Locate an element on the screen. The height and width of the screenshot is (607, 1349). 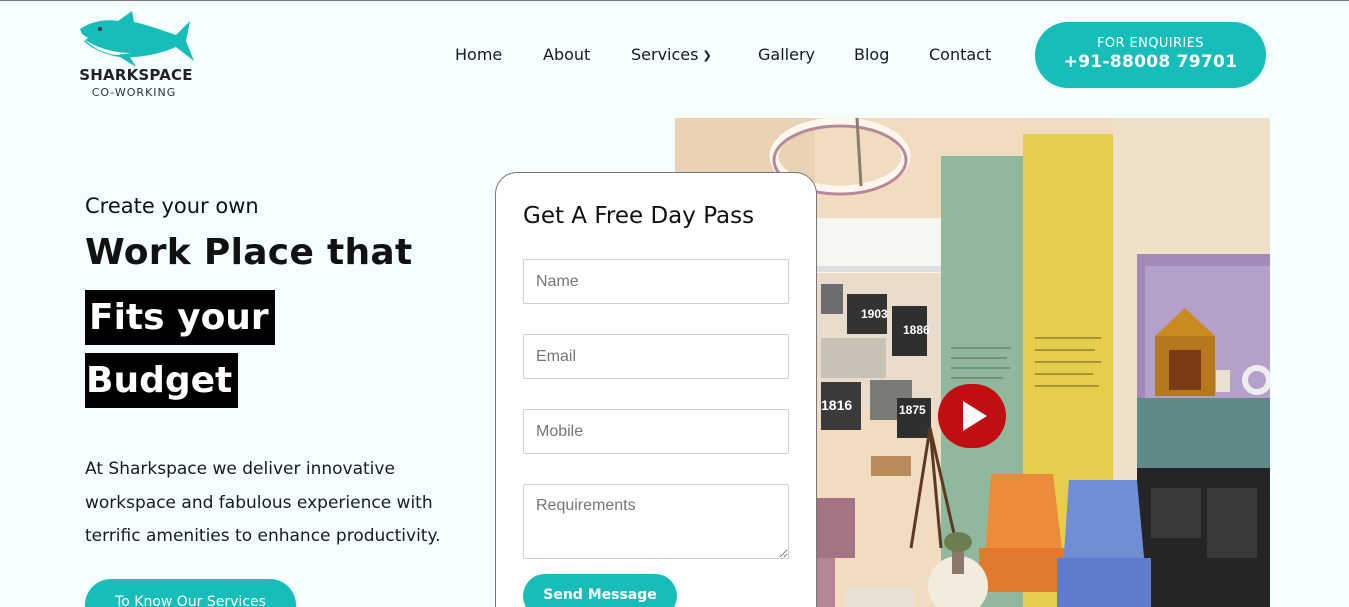
nav-gallery: Gallery is located at coordinates (786, 54).